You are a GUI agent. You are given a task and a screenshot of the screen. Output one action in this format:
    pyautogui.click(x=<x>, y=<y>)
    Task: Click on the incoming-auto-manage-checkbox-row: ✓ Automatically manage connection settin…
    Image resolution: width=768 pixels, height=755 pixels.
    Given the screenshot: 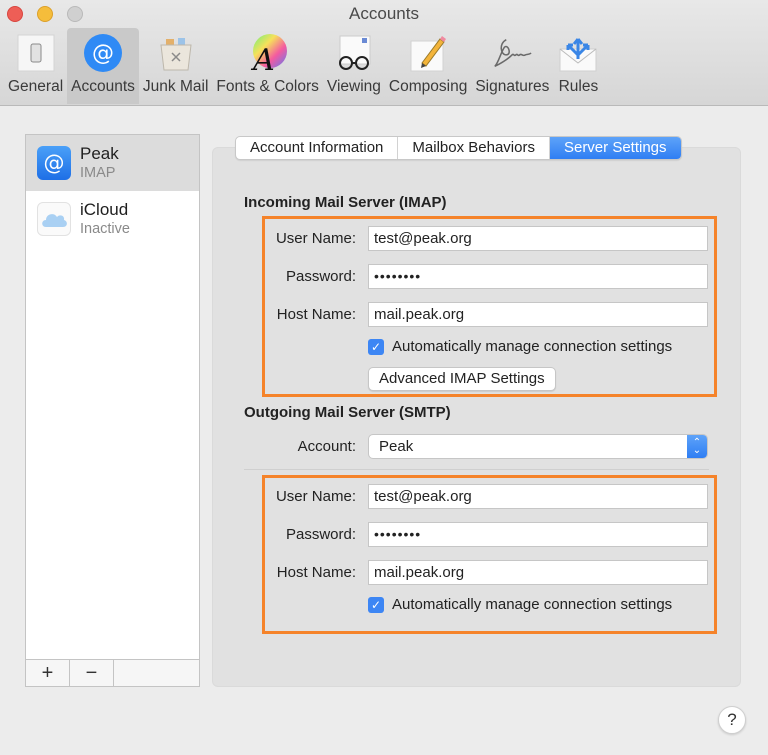 What is the action you would take?
    pyautogui.click(x=520, y=346)
    